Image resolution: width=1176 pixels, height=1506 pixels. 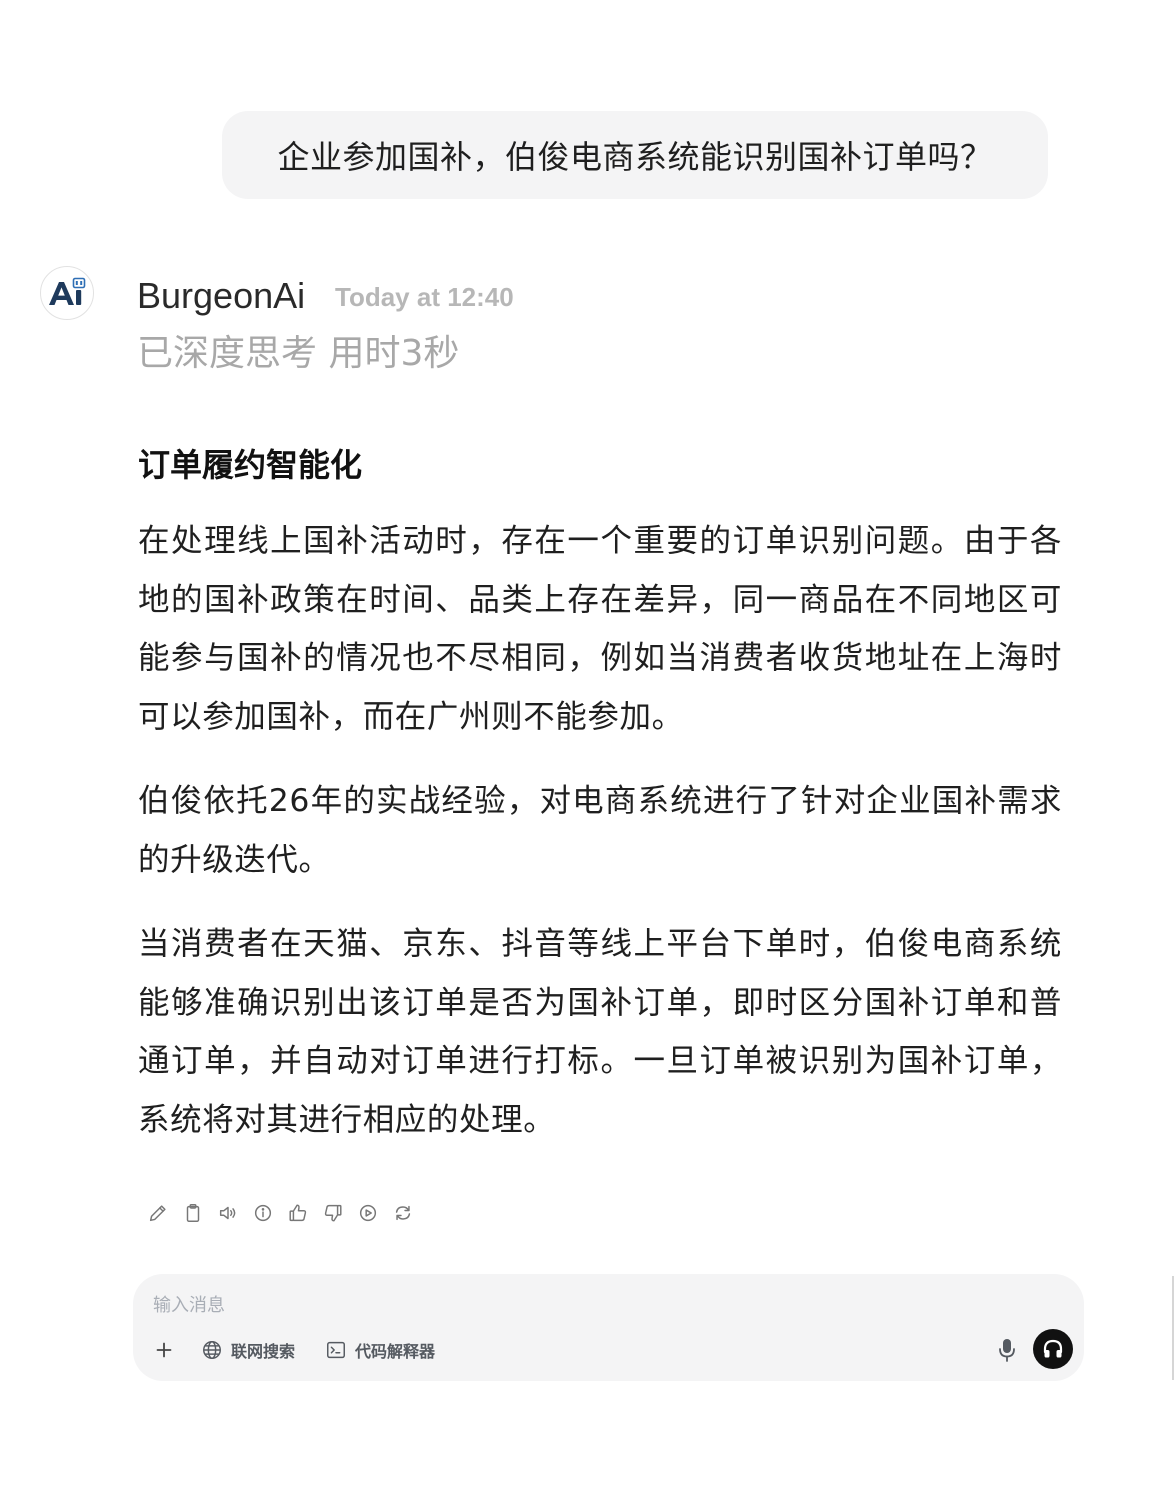 What do you see at coordinates (395, 1351) in the screenshot?
I see `code-interpreter-label: 代码解释器` at bounding box center [395, 1351].